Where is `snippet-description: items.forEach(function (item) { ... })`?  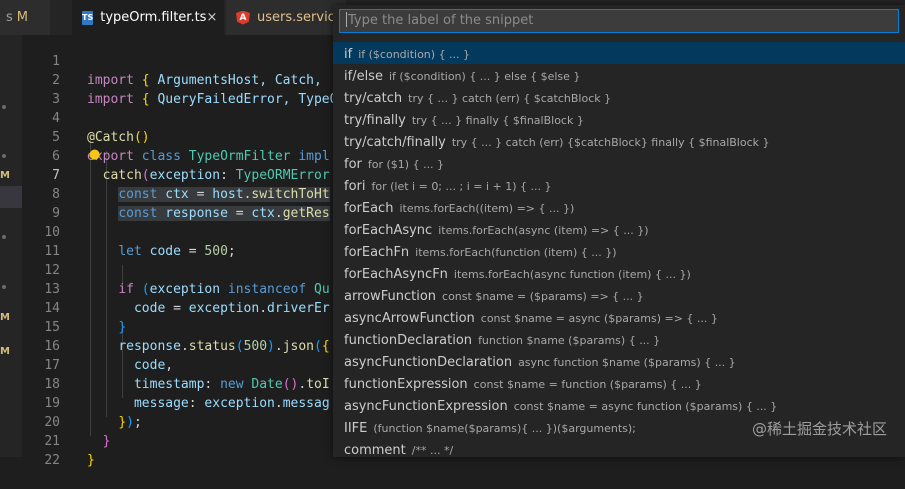
snippet-description: items.forEach(function (item) { ... }) is located at coordinates (516, 252).